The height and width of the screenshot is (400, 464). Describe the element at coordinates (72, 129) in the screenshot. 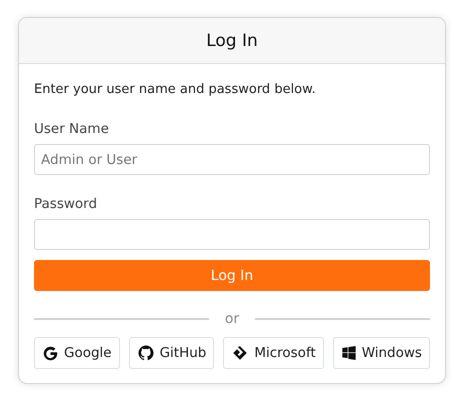

I see `field-label: User Name` at that location.